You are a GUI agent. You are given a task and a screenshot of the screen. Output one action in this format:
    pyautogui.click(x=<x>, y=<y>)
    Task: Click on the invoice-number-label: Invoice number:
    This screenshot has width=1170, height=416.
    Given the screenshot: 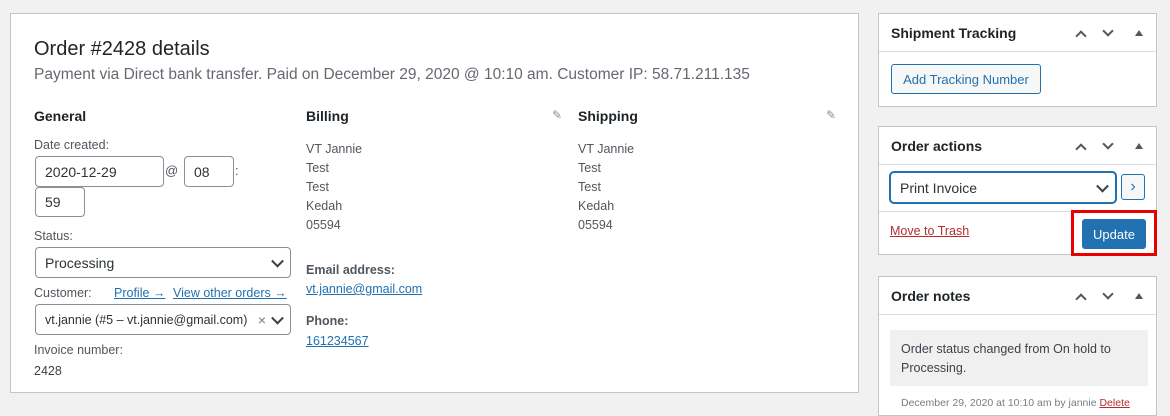 What is the action you would take?
    pyautogui.click(x=78, y=350)
    